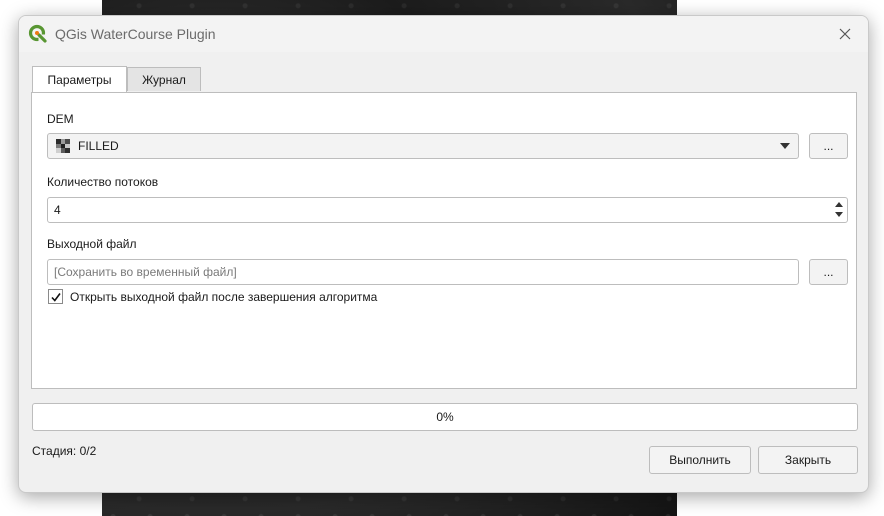 The image size is (884, 516). I want to click on checkmark-icon, so click(55, 297).